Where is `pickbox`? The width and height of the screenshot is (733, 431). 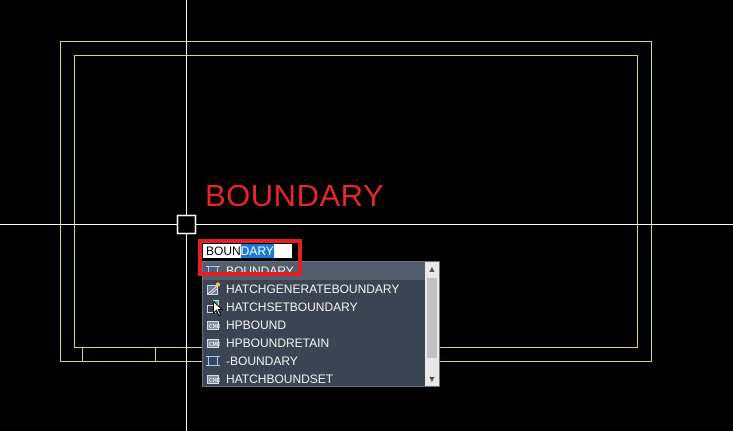 pickbox is located at coordinates (186, 224).